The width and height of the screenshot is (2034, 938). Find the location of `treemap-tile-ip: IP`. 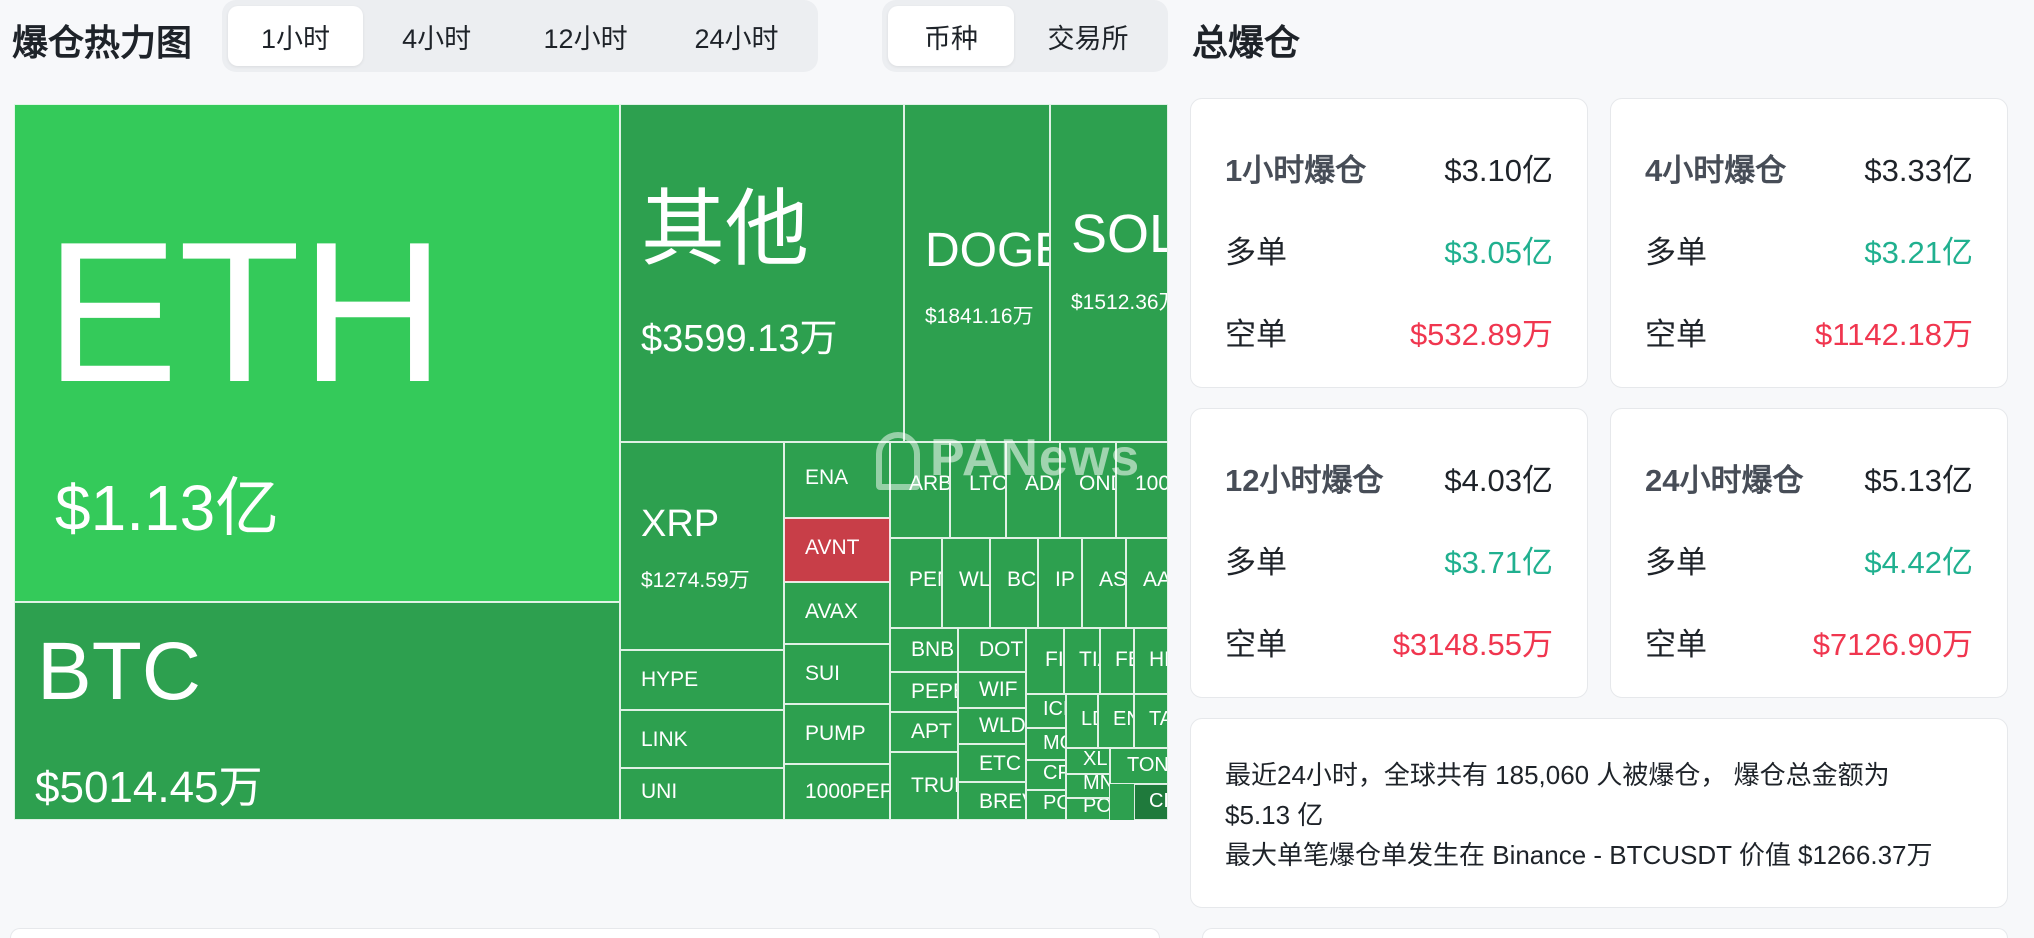

treemap-tile-ip: IP is located at coordinates (1060, 583).